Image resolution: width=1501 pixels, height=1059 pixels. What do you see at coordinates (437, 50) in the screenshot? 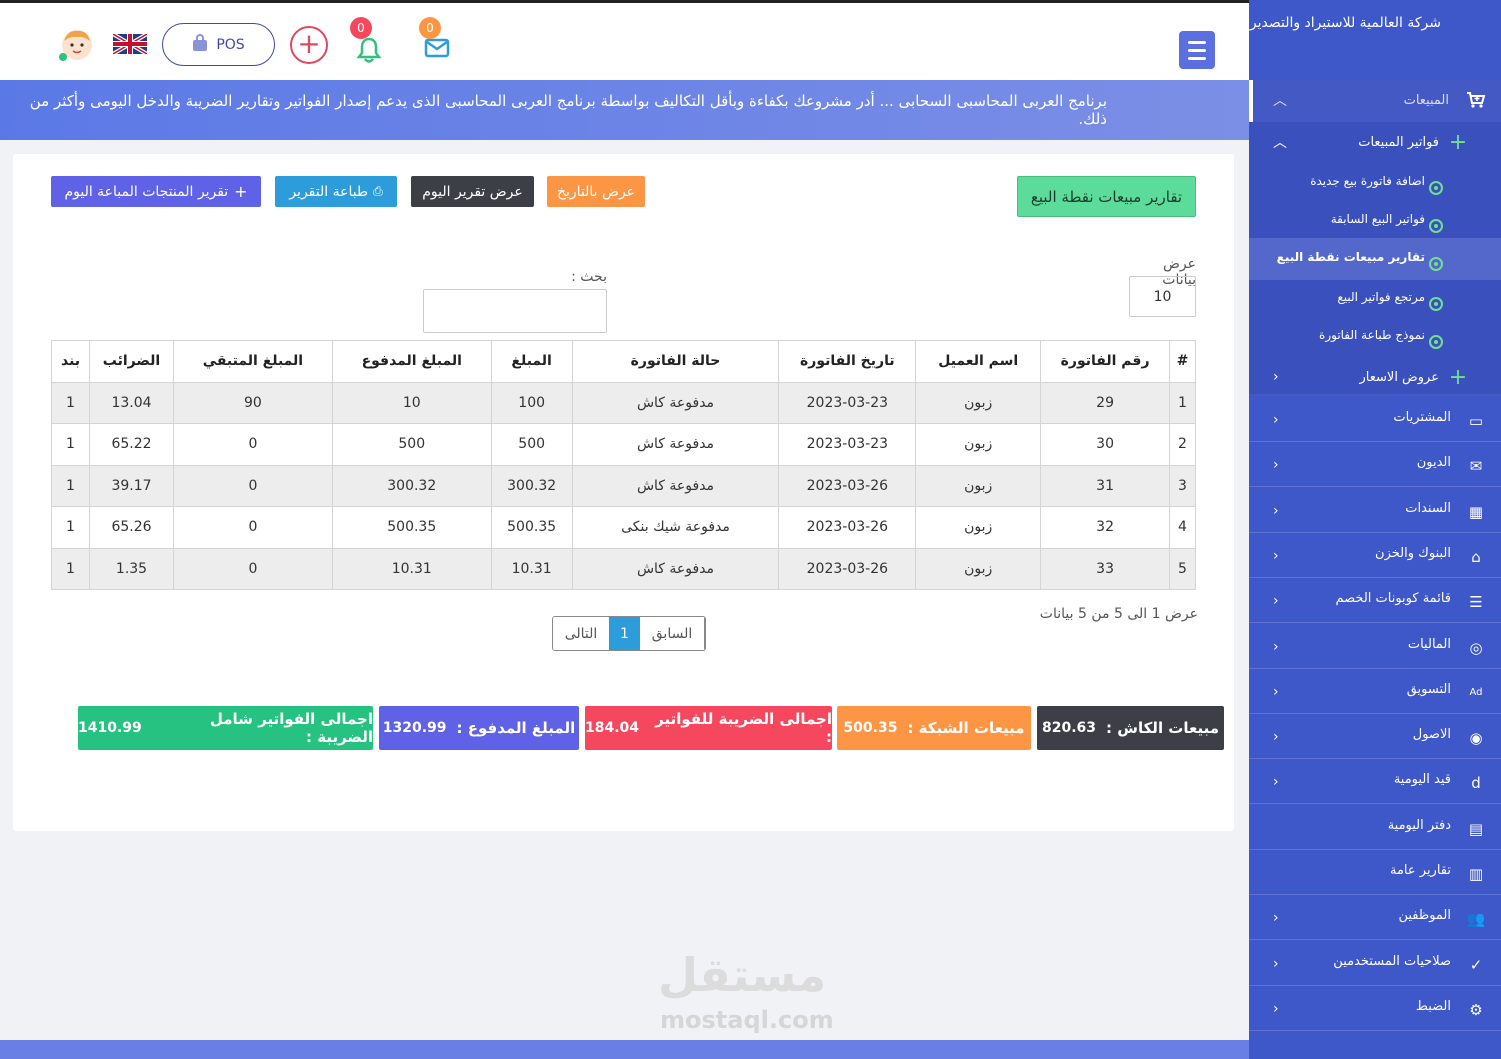
I see `envelope-icon` at bounding box center [437, 50].